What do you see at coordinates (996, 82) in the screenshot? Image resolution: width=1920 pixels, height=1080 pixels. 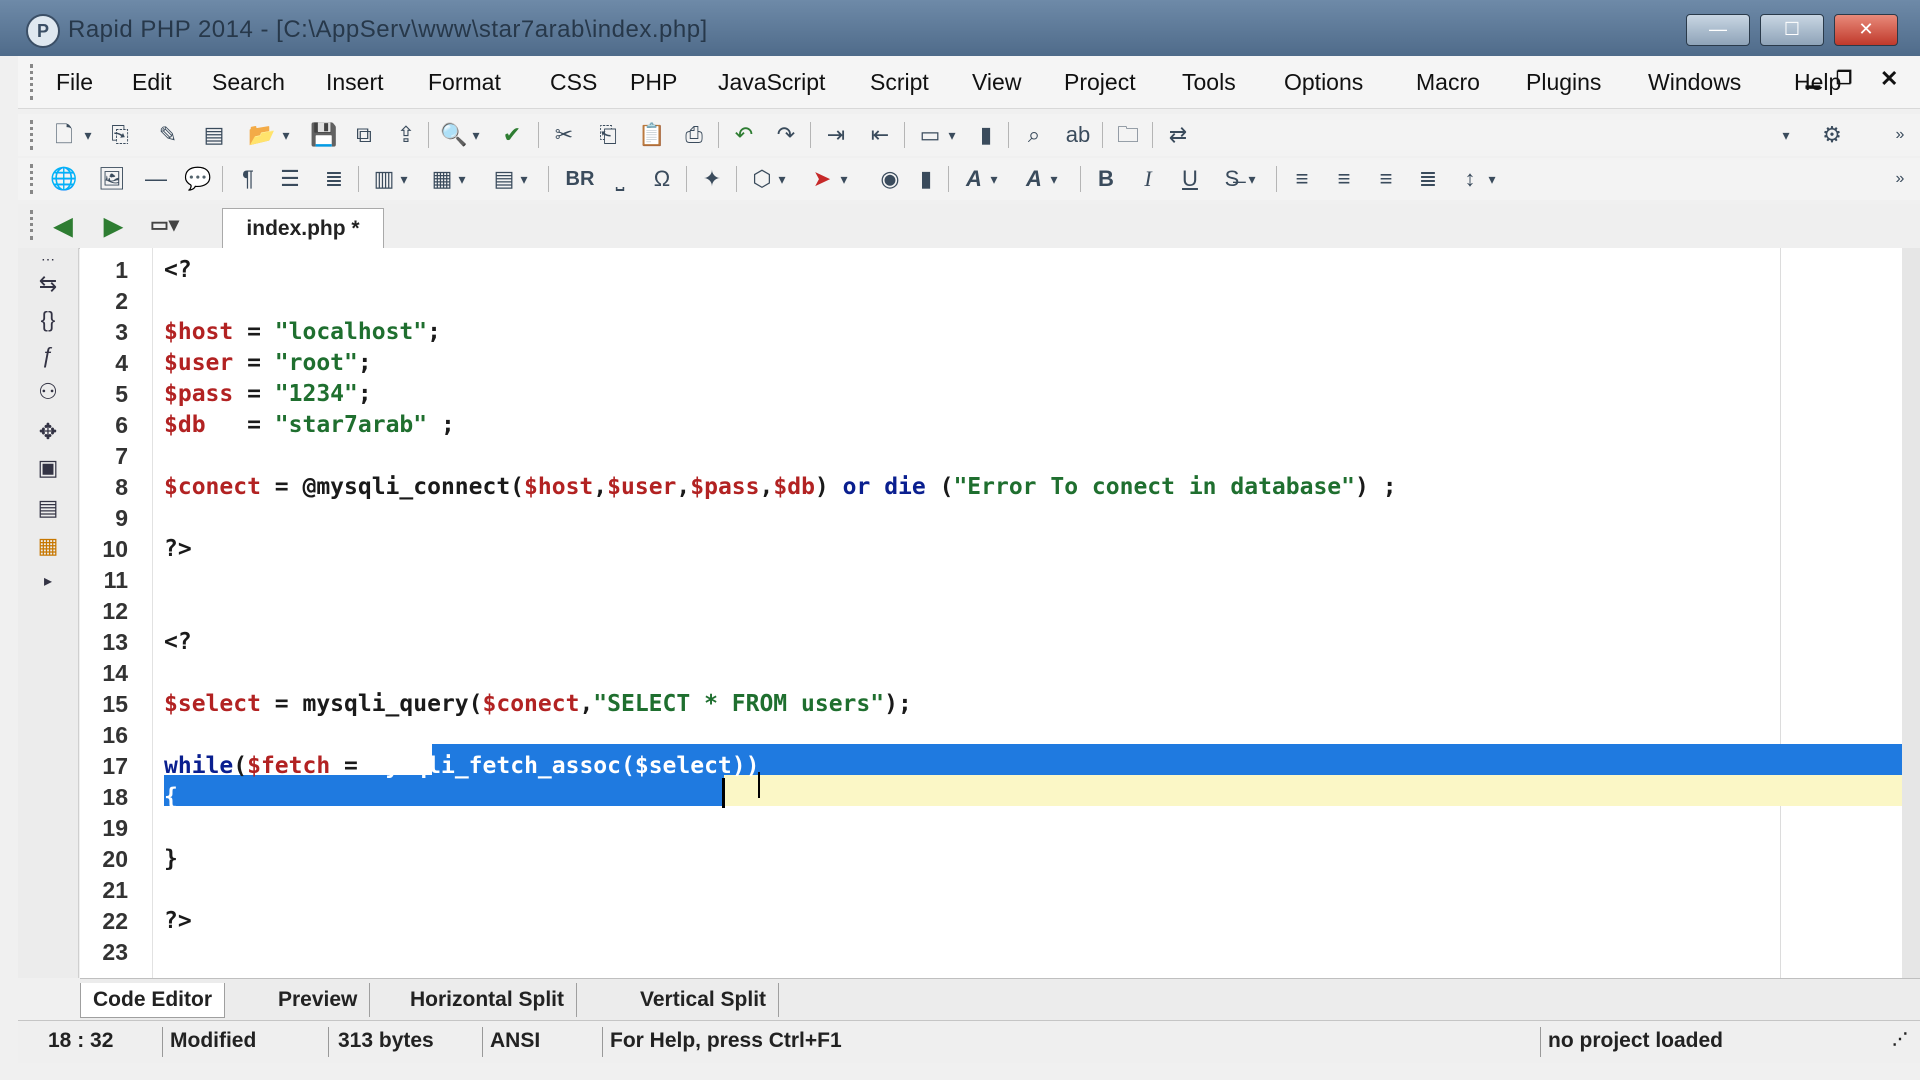 I see `menu-view: View` at bounding box center [996, 82].